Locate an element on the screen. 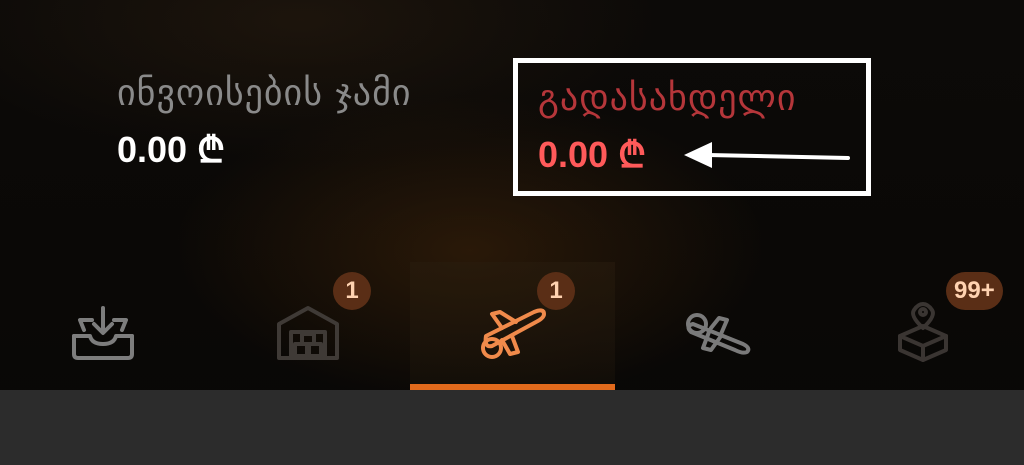  warehouse-icon is located at coordinates (307, 333).